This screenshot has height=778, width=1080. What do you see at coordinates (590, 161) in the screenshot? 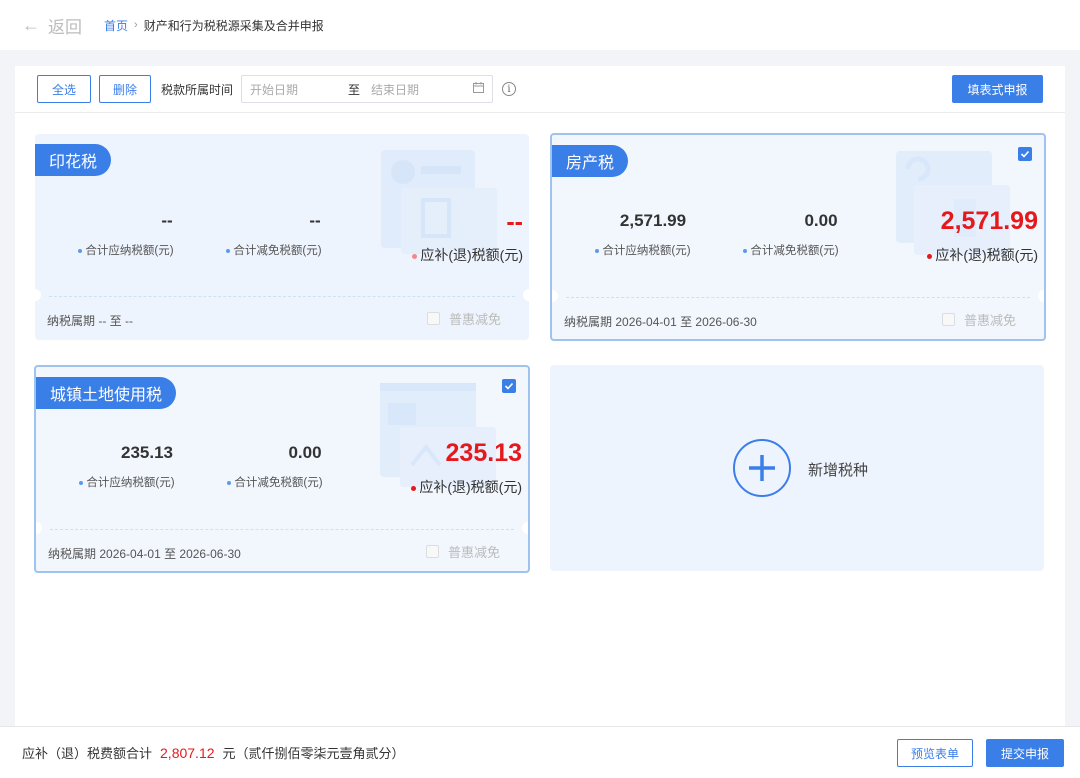
I see `card-title: 房产税` at bounding box center [590, 161].